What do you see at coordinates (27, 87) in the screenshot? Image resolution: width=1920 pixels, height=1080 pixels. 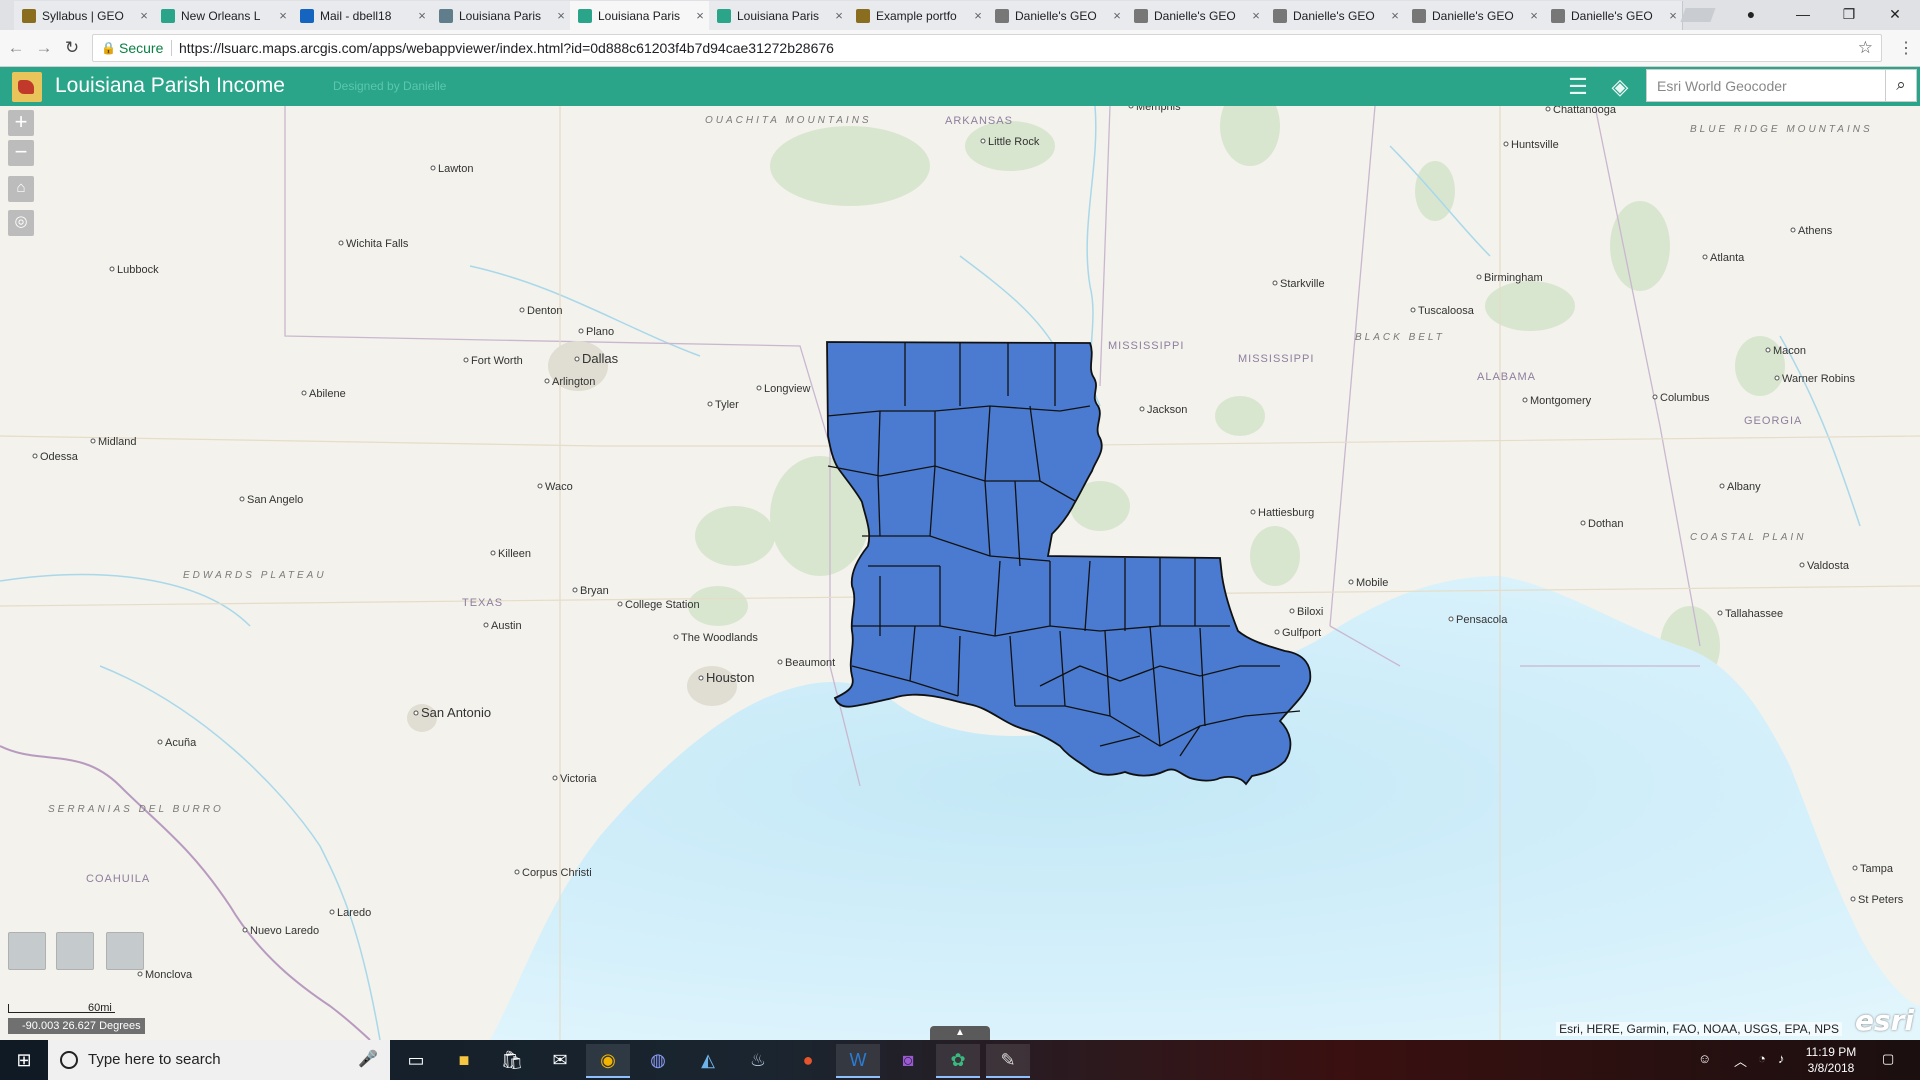 I see `app-logo` at bounding box center [27, 87].